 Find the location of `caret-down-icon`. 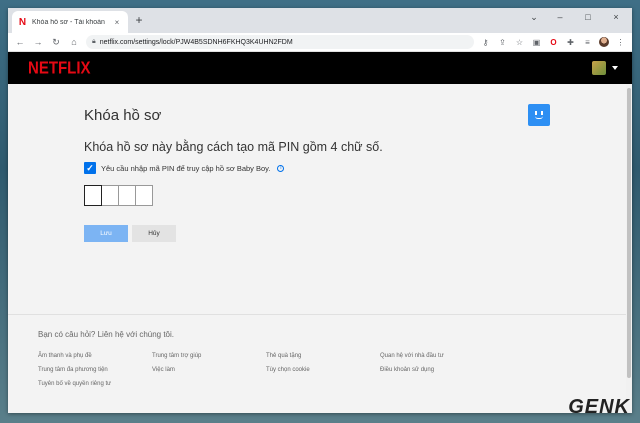

caret-down-icon is located at coordinates (615, 68).